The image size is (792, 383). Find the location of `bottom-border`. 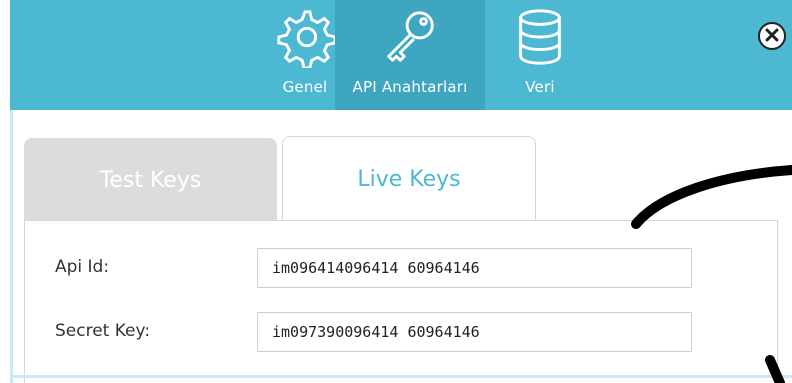

bottom-border is located at coordinates (401, 376).